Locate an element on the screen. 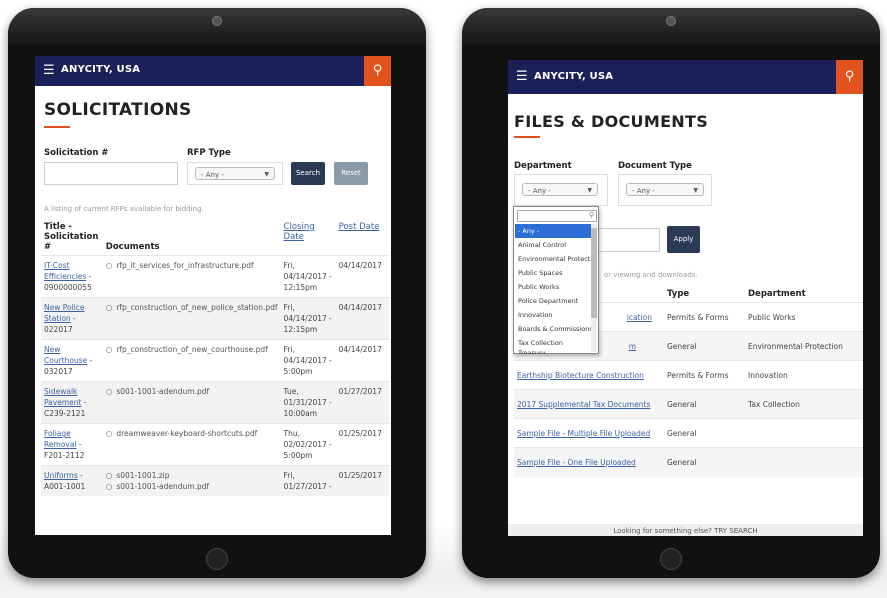 The width and height of the screenshot is (887, 598). document-department: Environmental Protection is located at coordinates (804, 346).